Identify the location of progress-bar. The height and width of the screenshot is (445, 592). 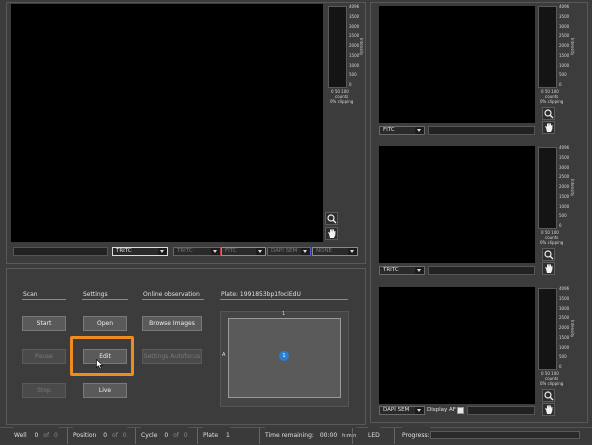
(505, 435).